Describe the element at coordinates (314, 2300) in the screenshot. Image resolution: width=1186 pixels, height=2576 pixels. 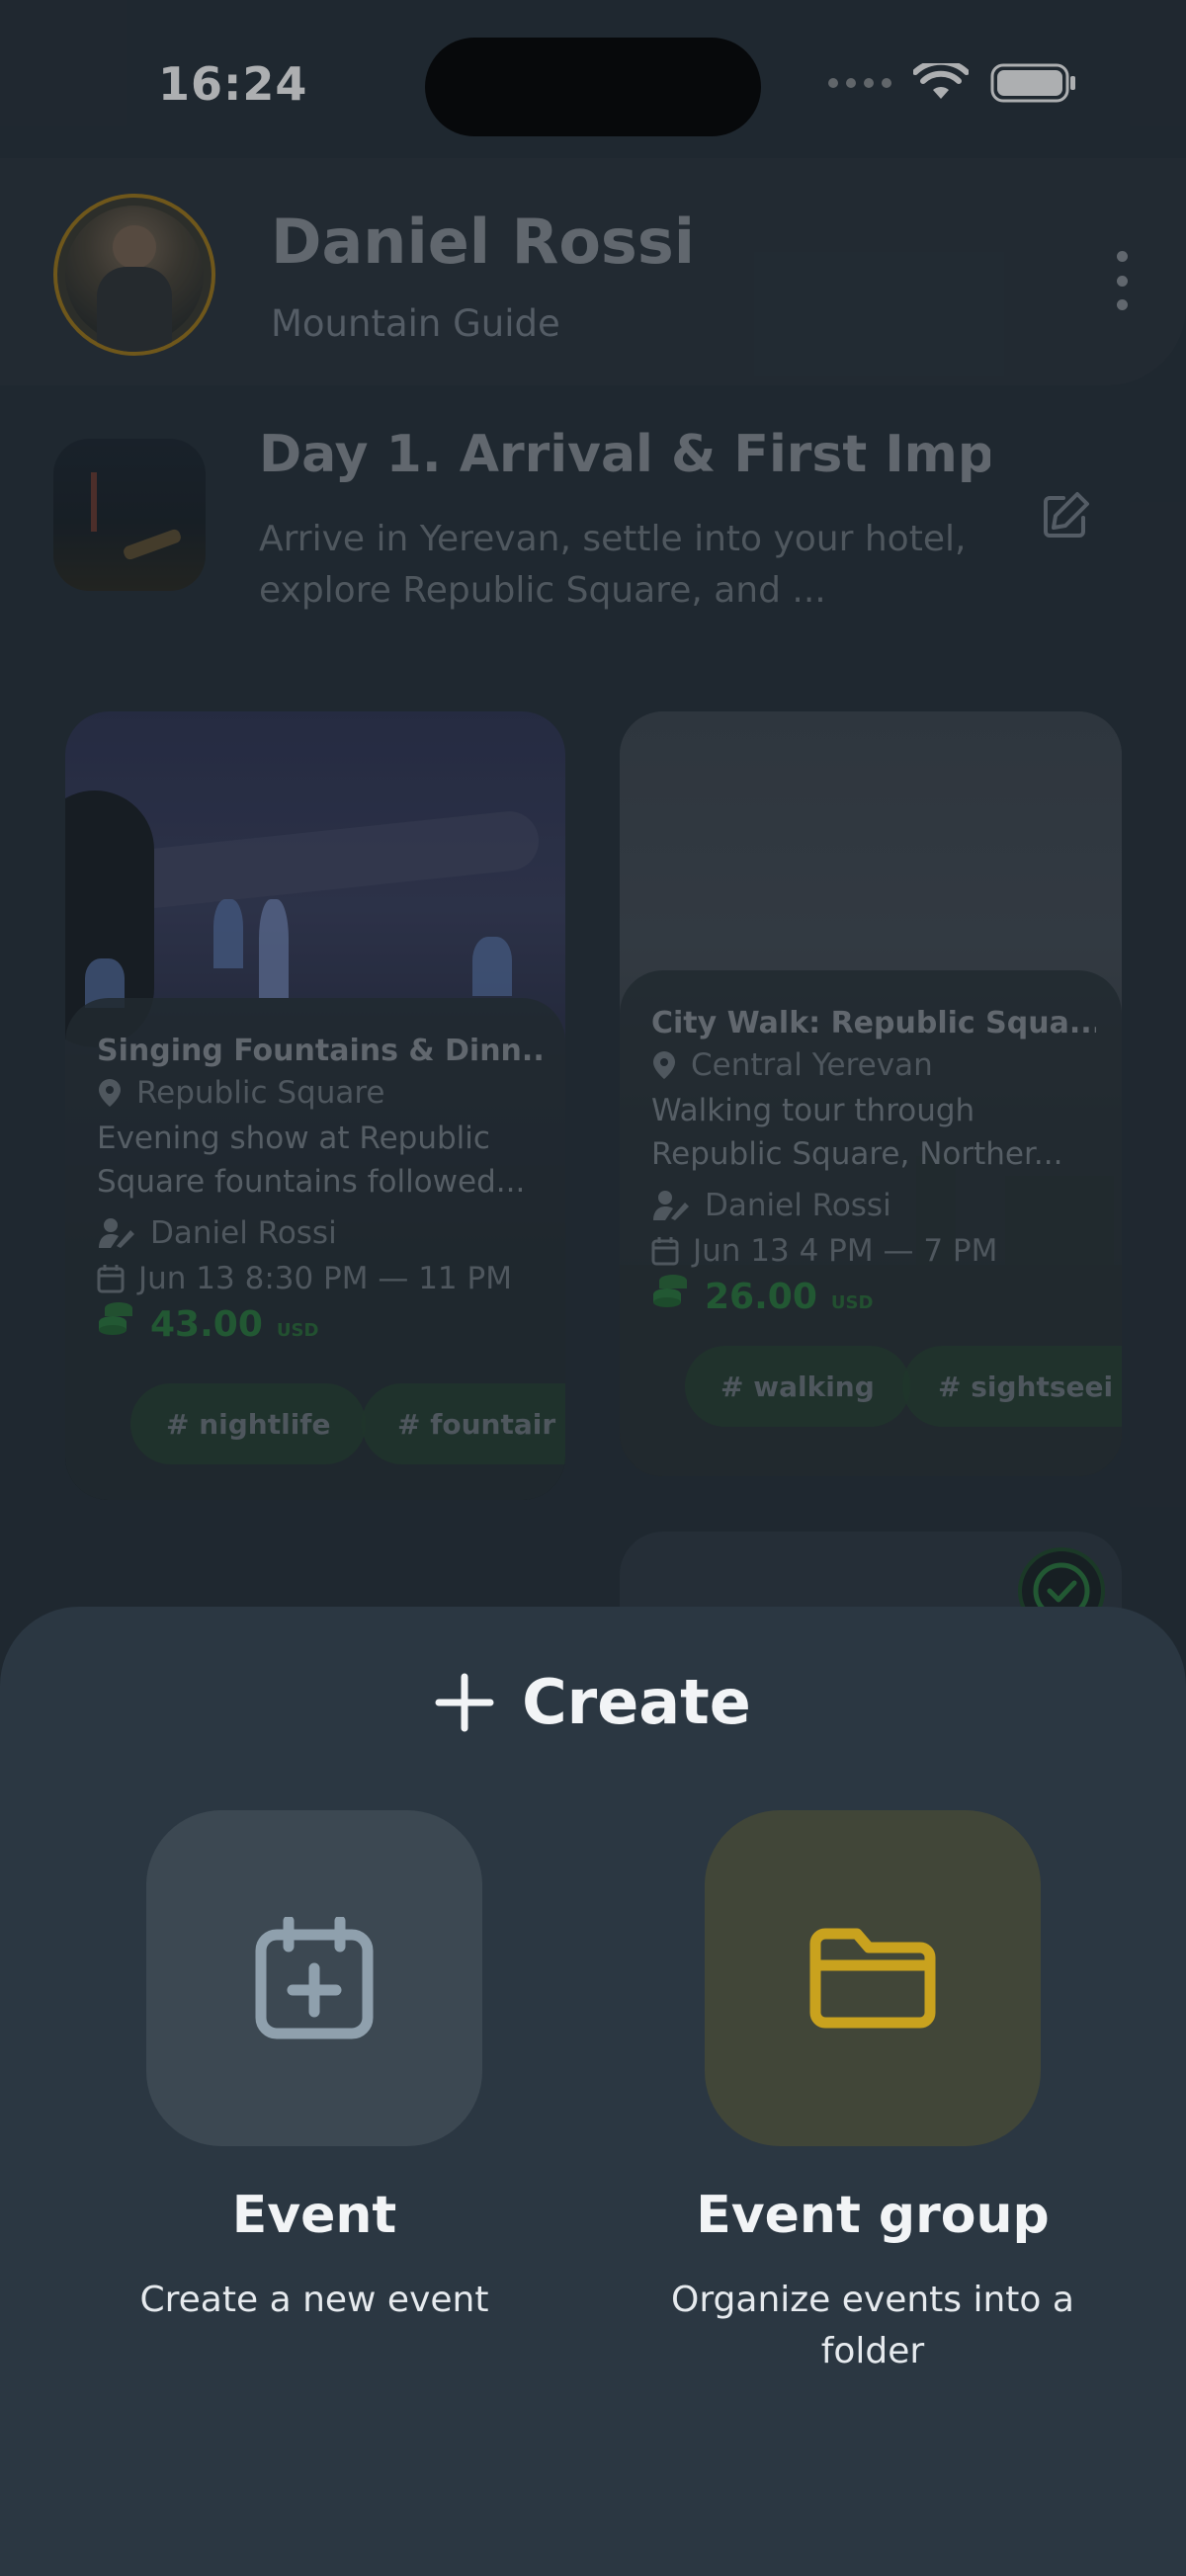
I see `event-option-subtitle: Create a new event` at that location.